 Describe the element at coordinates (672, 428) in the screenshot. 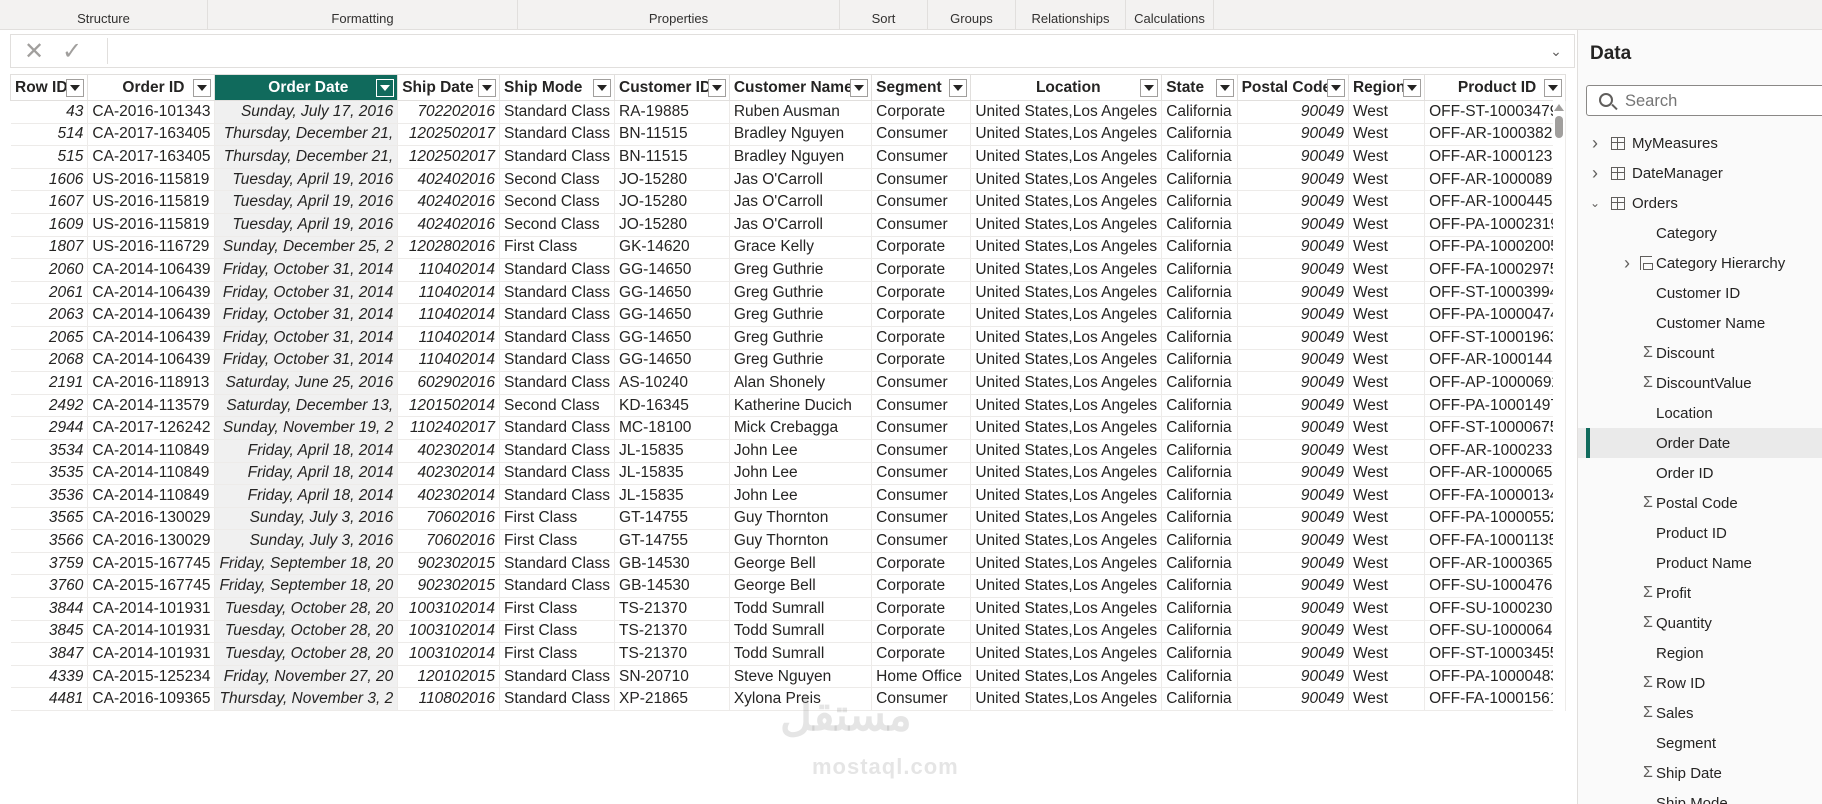

I see `table-cell: MC-18100` at that location.